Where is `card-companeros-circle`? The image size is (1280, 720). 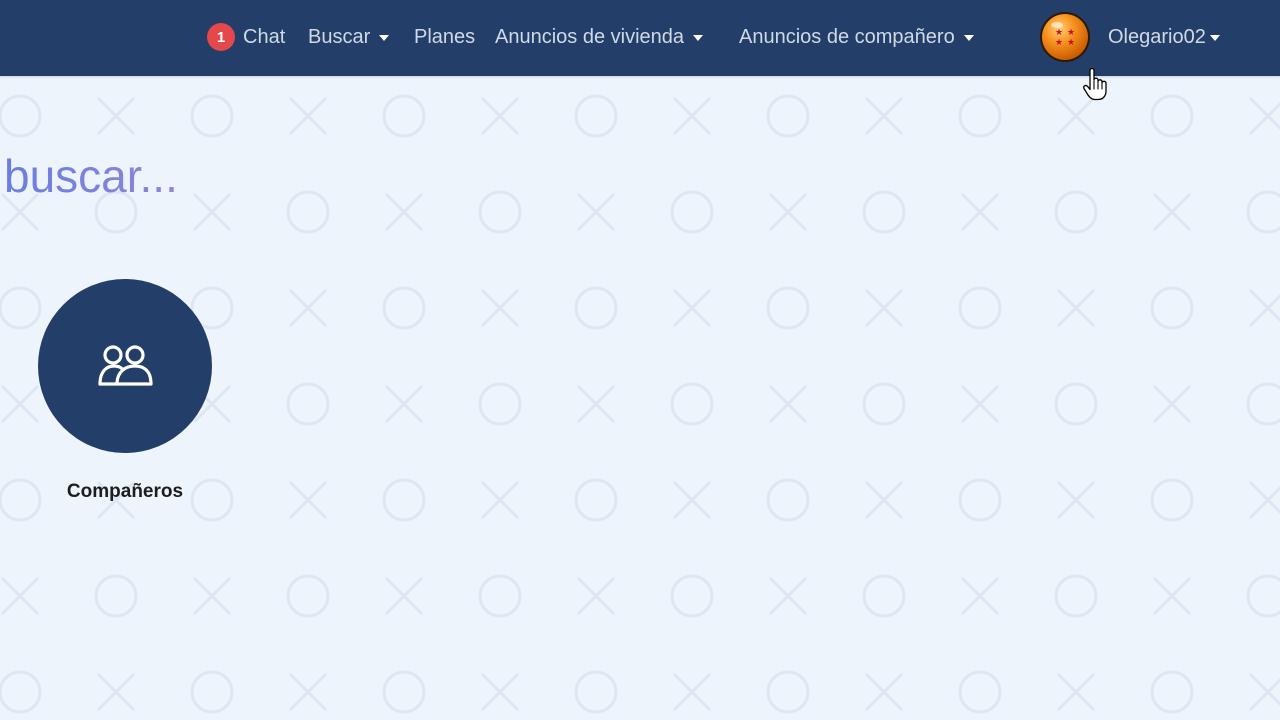 card-companeros-circle is located at coordinates (125, 366).